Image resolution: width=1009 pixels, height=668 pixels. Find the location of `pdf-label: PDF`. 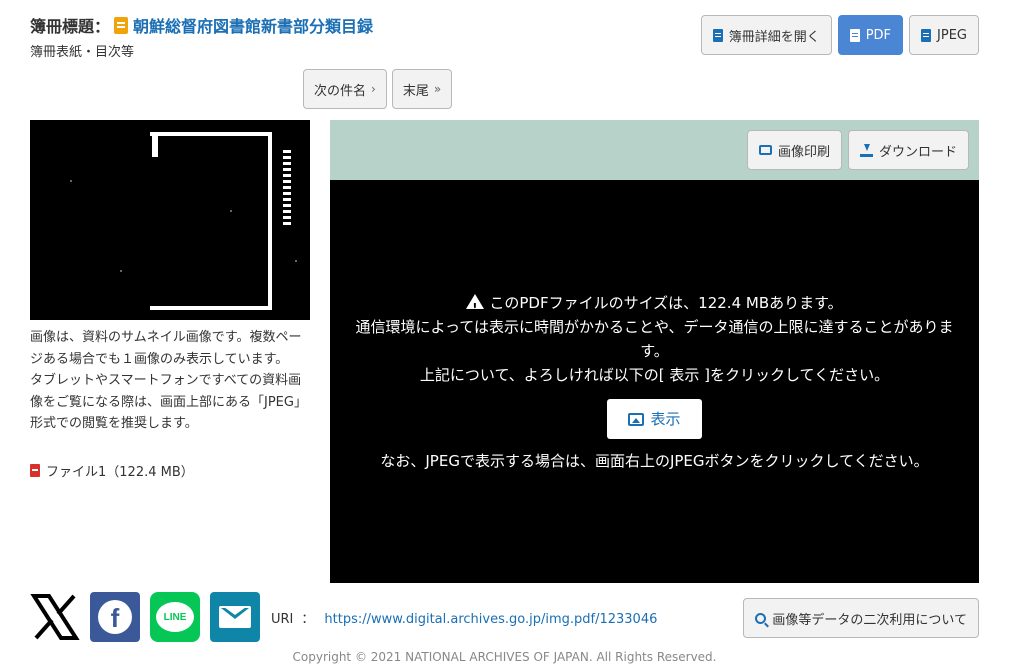

pdf-label: PDF is located at coordinates (878, 35).